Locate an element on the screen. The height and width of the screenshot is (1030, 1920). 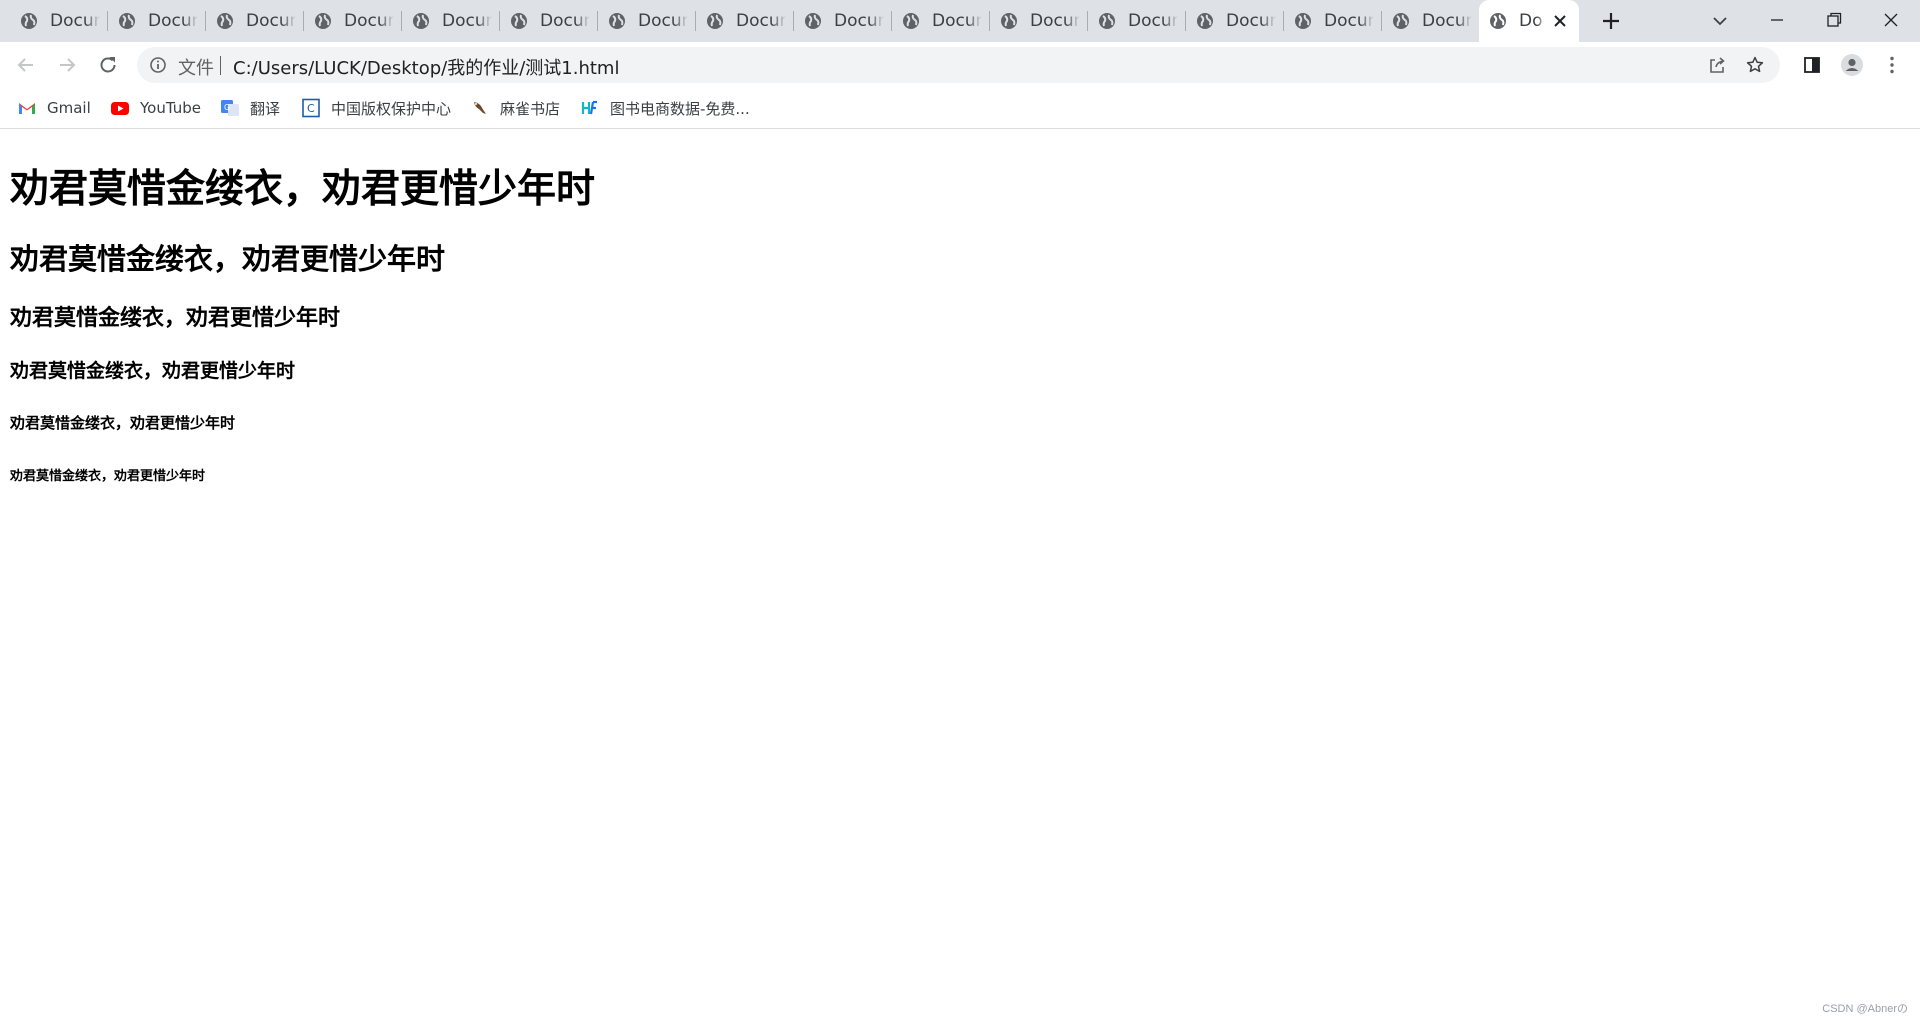
bookmark-label: 麻雀书店 is located at coordinates (530, 108).